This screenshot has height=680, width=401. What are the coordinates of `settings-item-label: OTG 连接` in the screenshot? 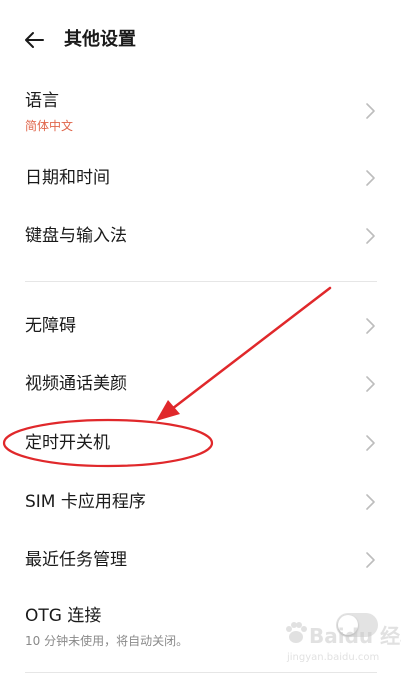 It's located at (63, 616).